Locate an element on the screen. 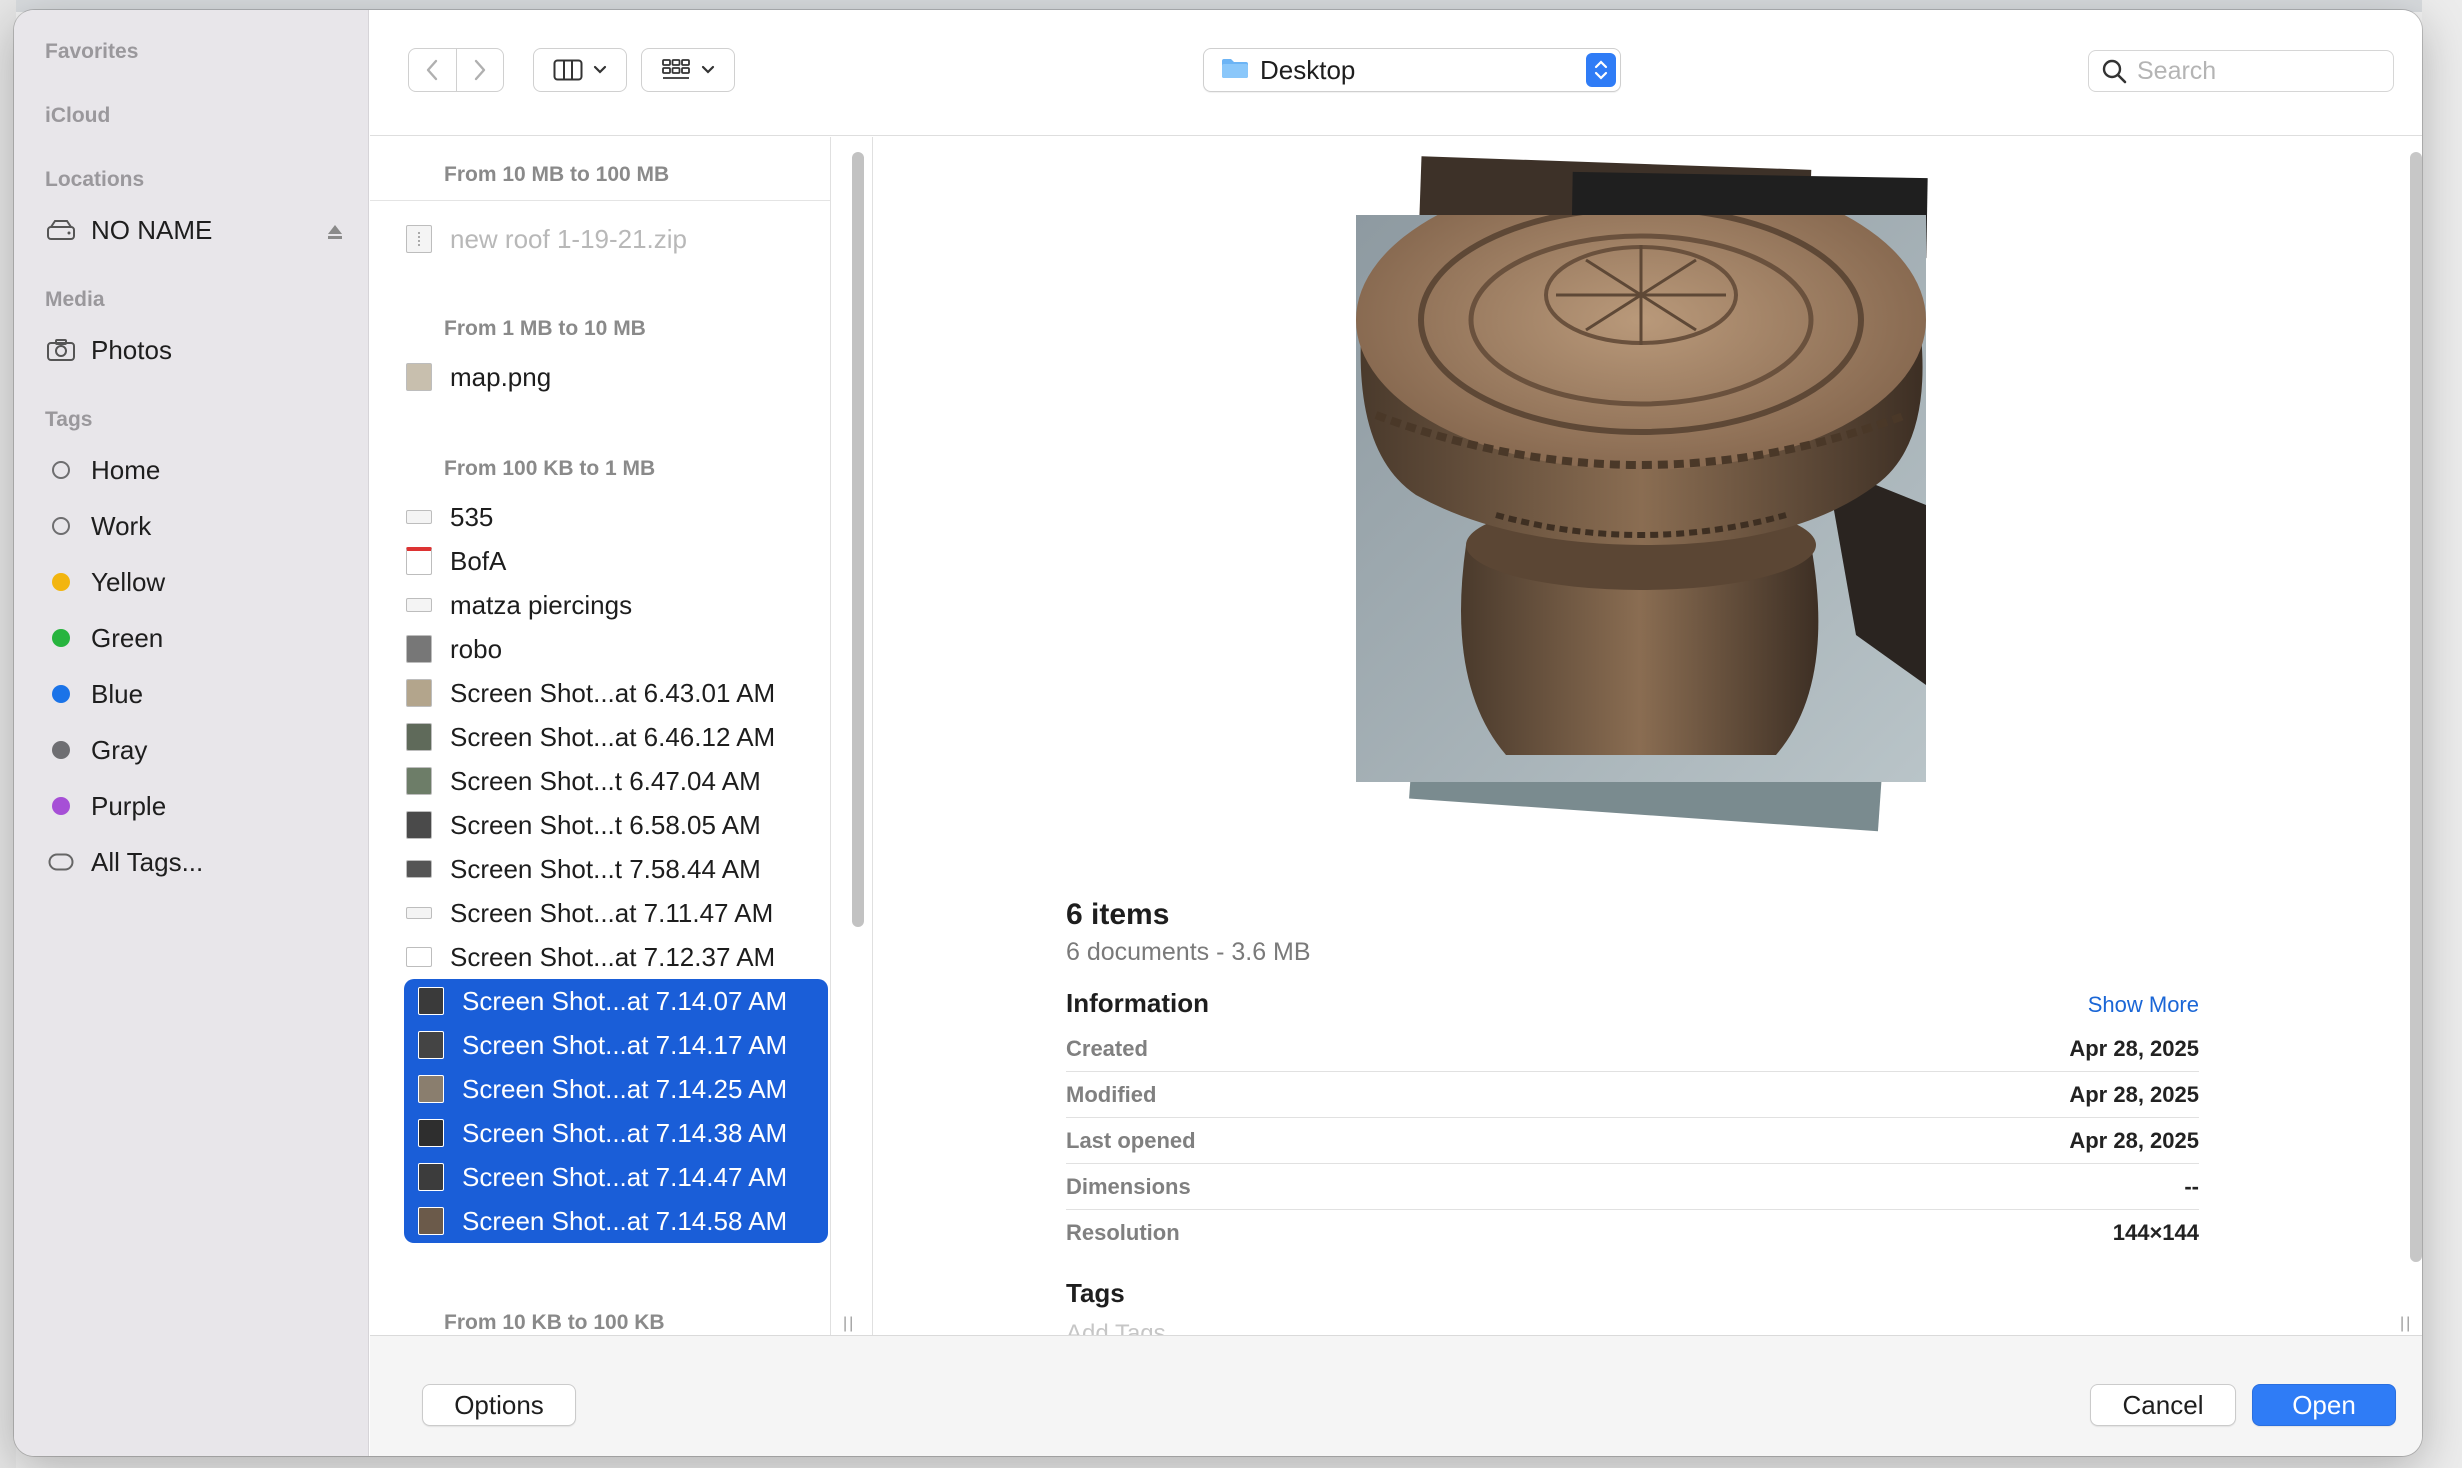  sidebar-heading-locations: Locations is located at coordinates (94, 180).